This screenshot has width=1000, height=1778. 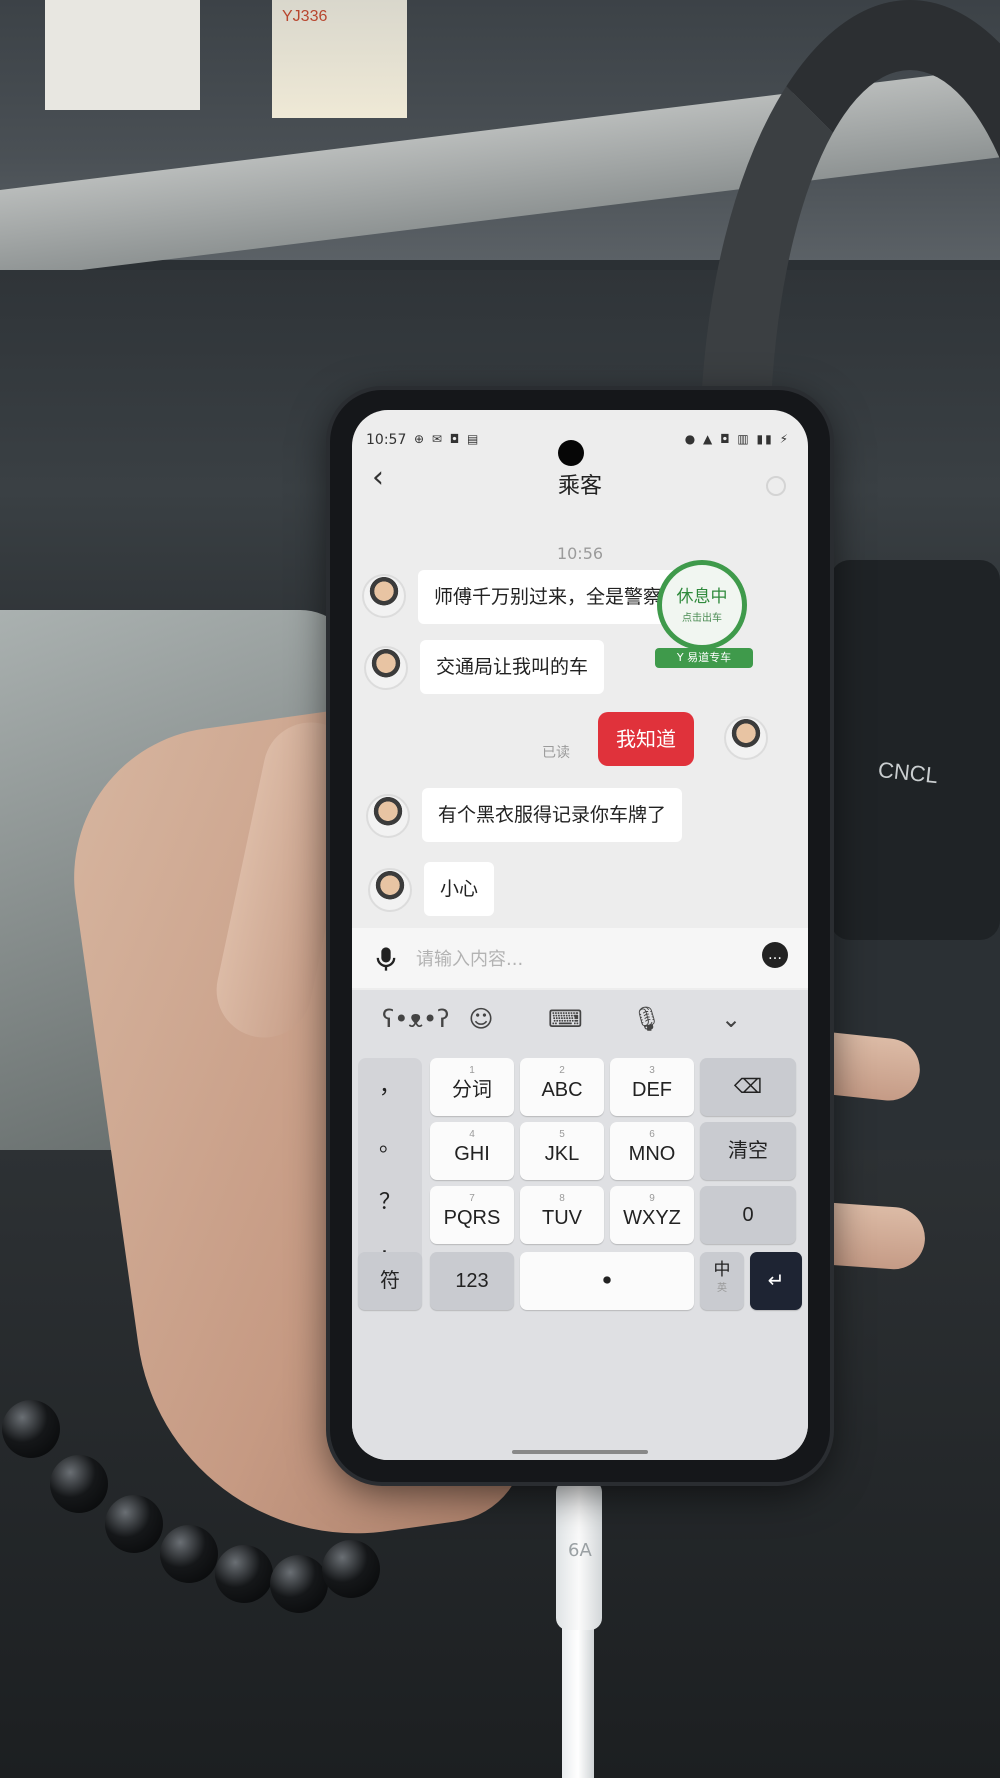 I want to click on mic-icon: 🎙, so click(x=647, y=1019).